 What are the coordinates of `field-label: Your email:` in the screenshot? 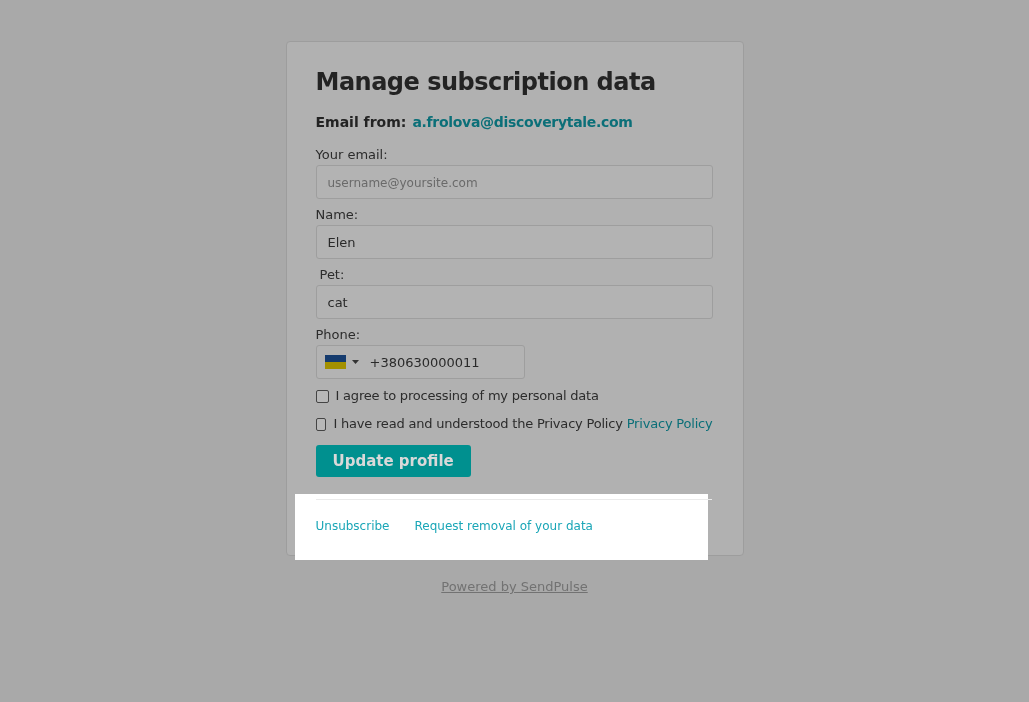 It's located at (351, 154).